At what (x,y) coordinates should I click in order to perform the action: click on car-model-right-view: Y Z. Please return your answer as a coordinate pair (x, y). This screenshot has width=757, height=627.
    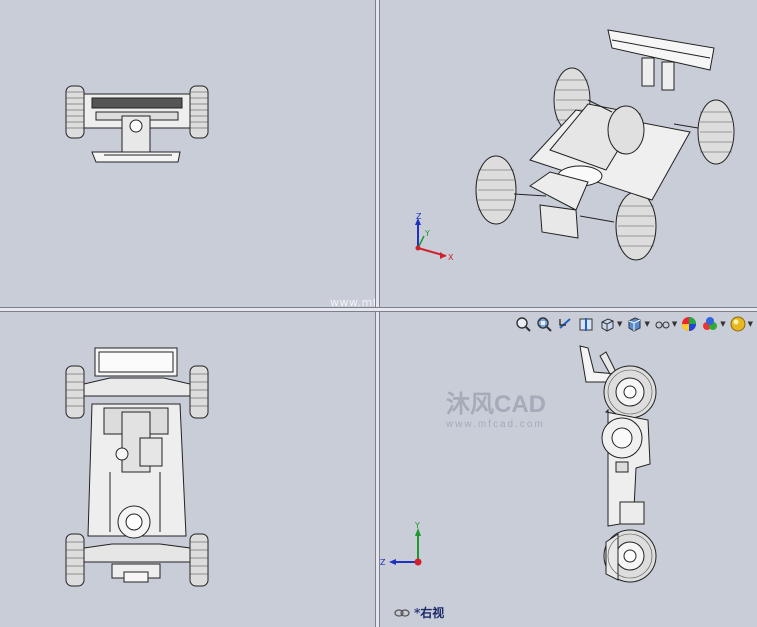
    Looking at the image, I should click on (518, 464).